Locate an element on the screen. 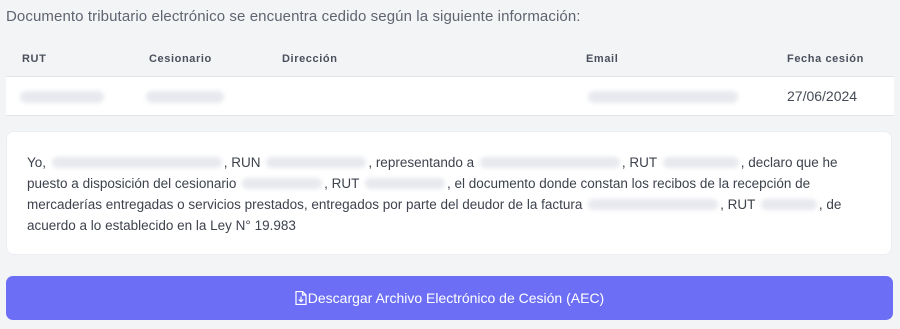 The width and height of the screenshot is (900, 329). decl-run: , RUN is located at coordinates (242, 162).